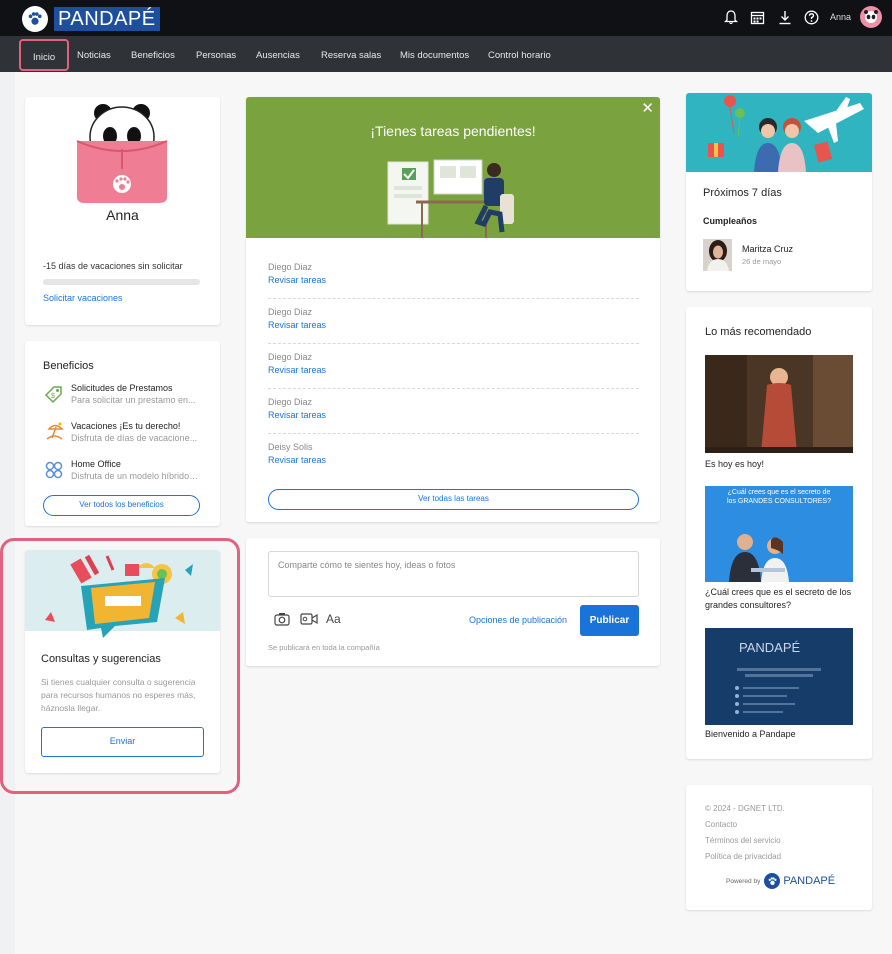 The height and width of the screenshot is (954, 892). Describe the element at coordinates (762, 261) in the screenshot. I see `birthday-date: 26 de mayo` at that location.